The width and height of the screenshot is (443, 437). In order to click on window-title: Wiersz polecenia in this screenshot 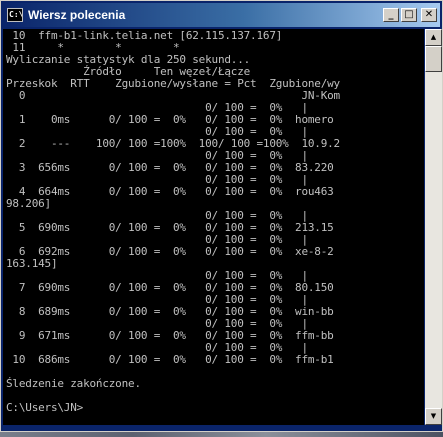, I will do `click(77, 15)`.